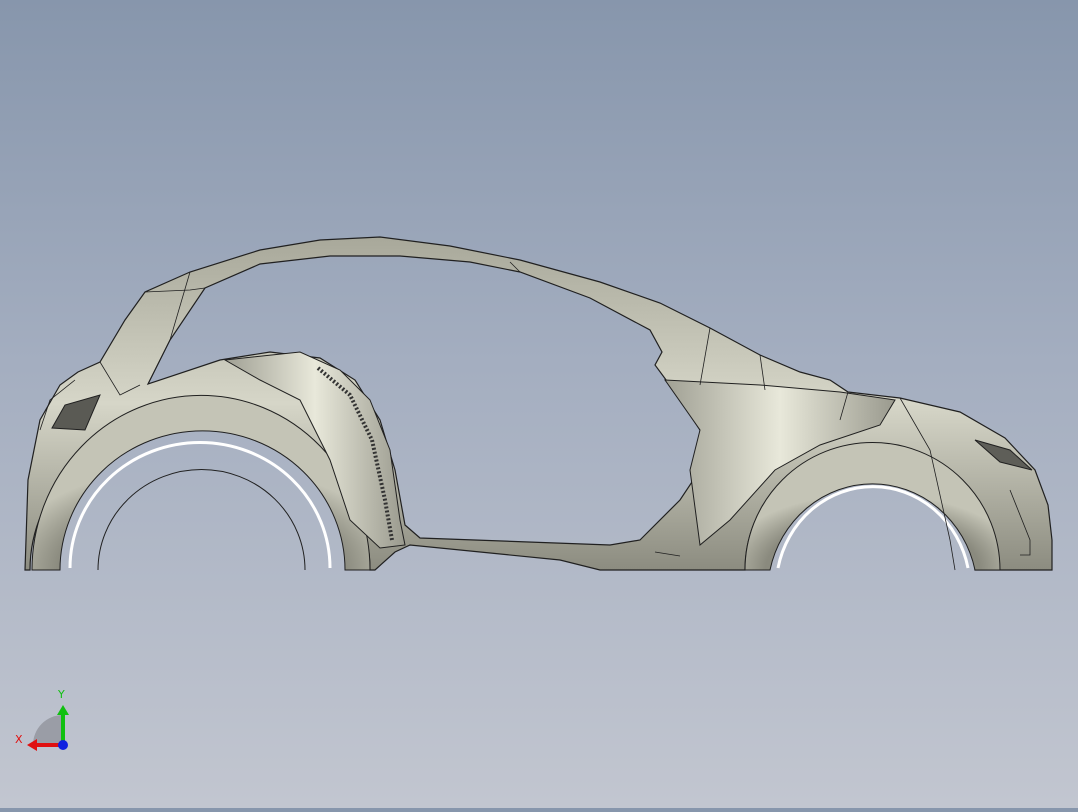 The width and height of the screenshot is (1078, 812). Describe the element at coordinates (32, 745) in the screenshot. I see `x-axis-arrowhead` at that location.